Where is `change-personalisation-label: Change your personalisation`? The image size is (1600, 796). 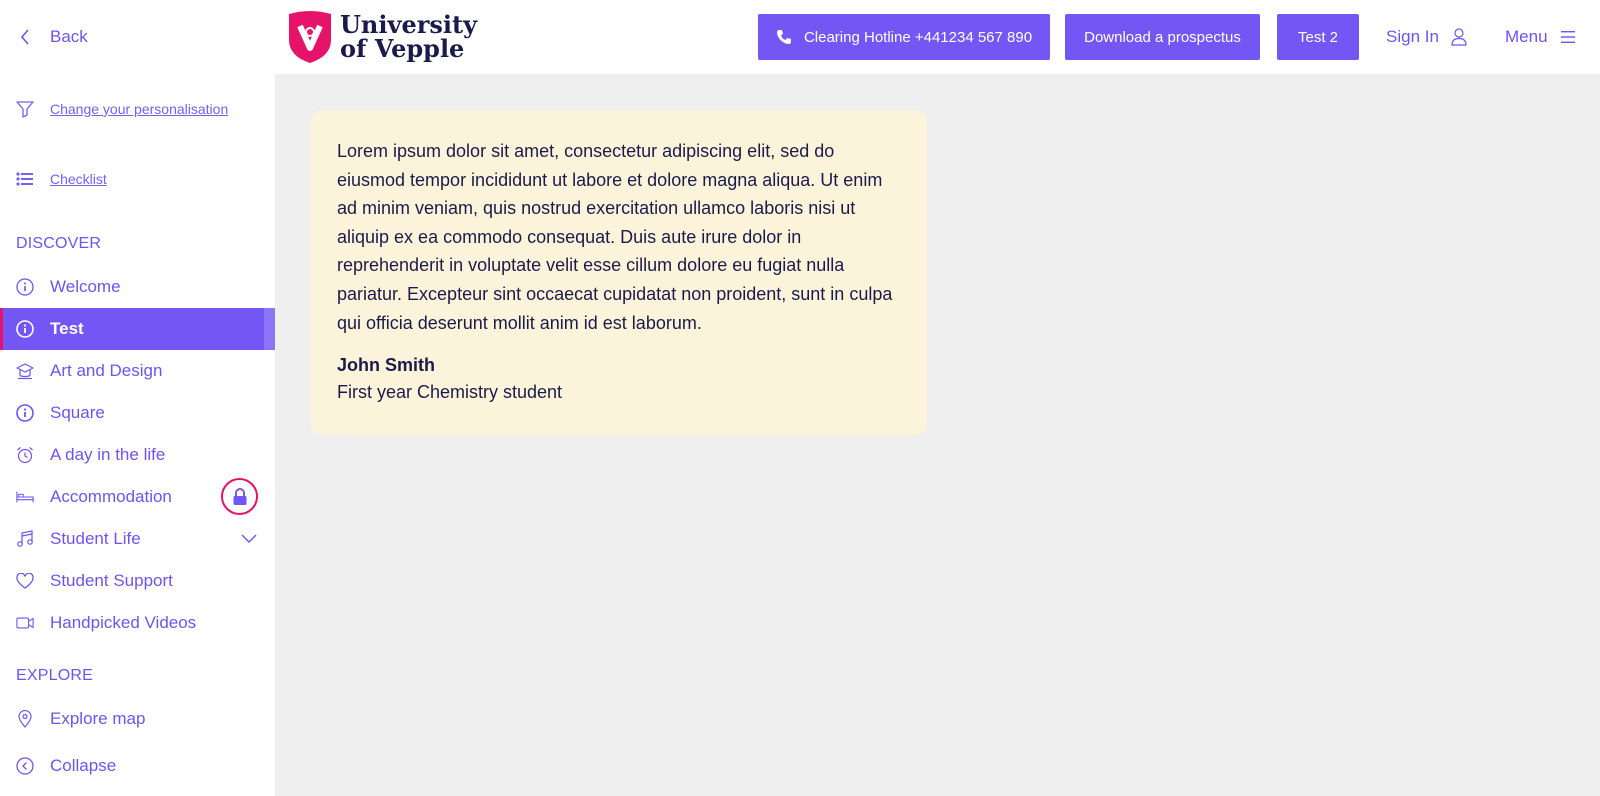 change-personalisation-label: Change your personalisation is located at coordinates (139, 109).